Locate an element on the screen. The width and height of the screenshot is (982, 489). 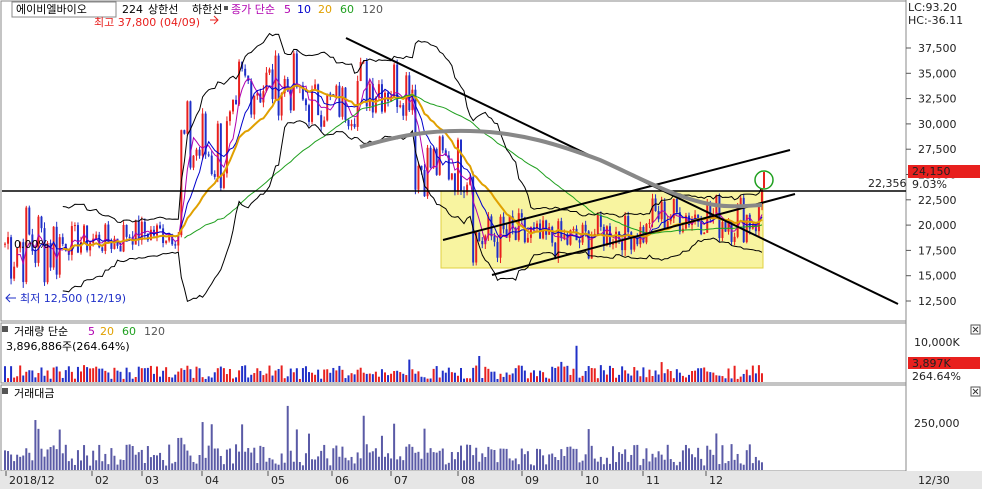
volume-current-pct: 264.64% is located at coordinates (936, 376).